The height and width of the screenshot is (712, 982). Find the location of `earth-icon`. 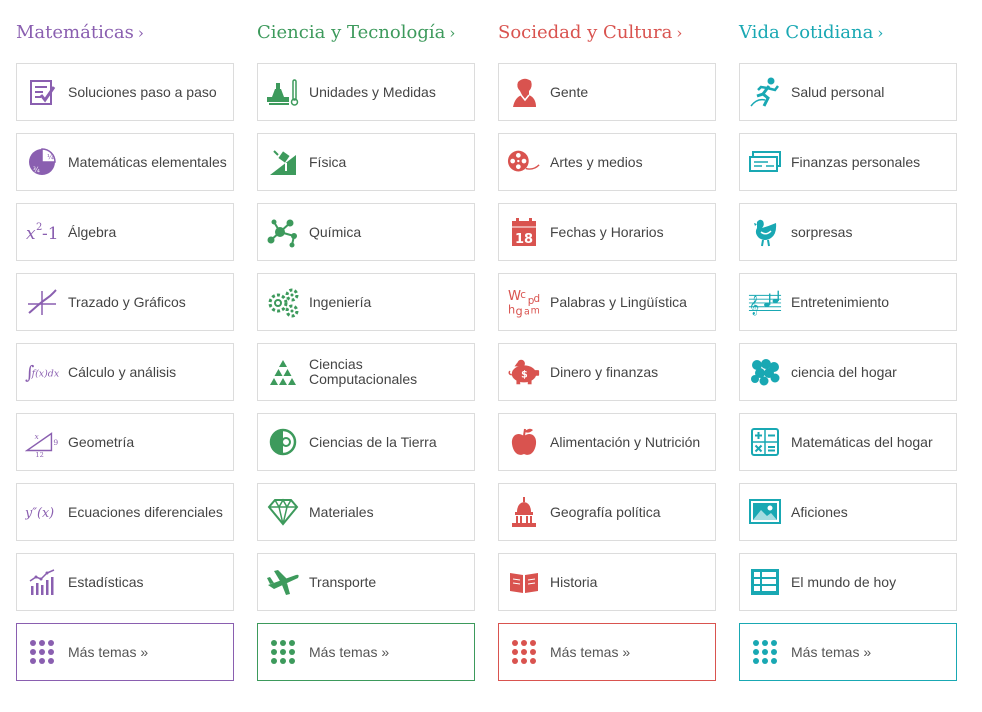

earth-icon is located at coordinates (283, 442).